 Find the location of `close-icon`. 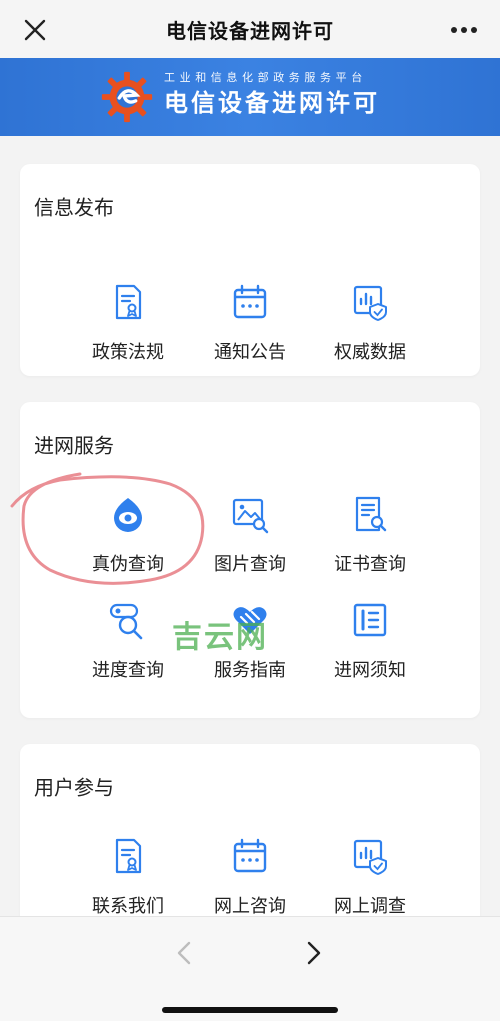

close-icon is located at coordinates (35, 30).